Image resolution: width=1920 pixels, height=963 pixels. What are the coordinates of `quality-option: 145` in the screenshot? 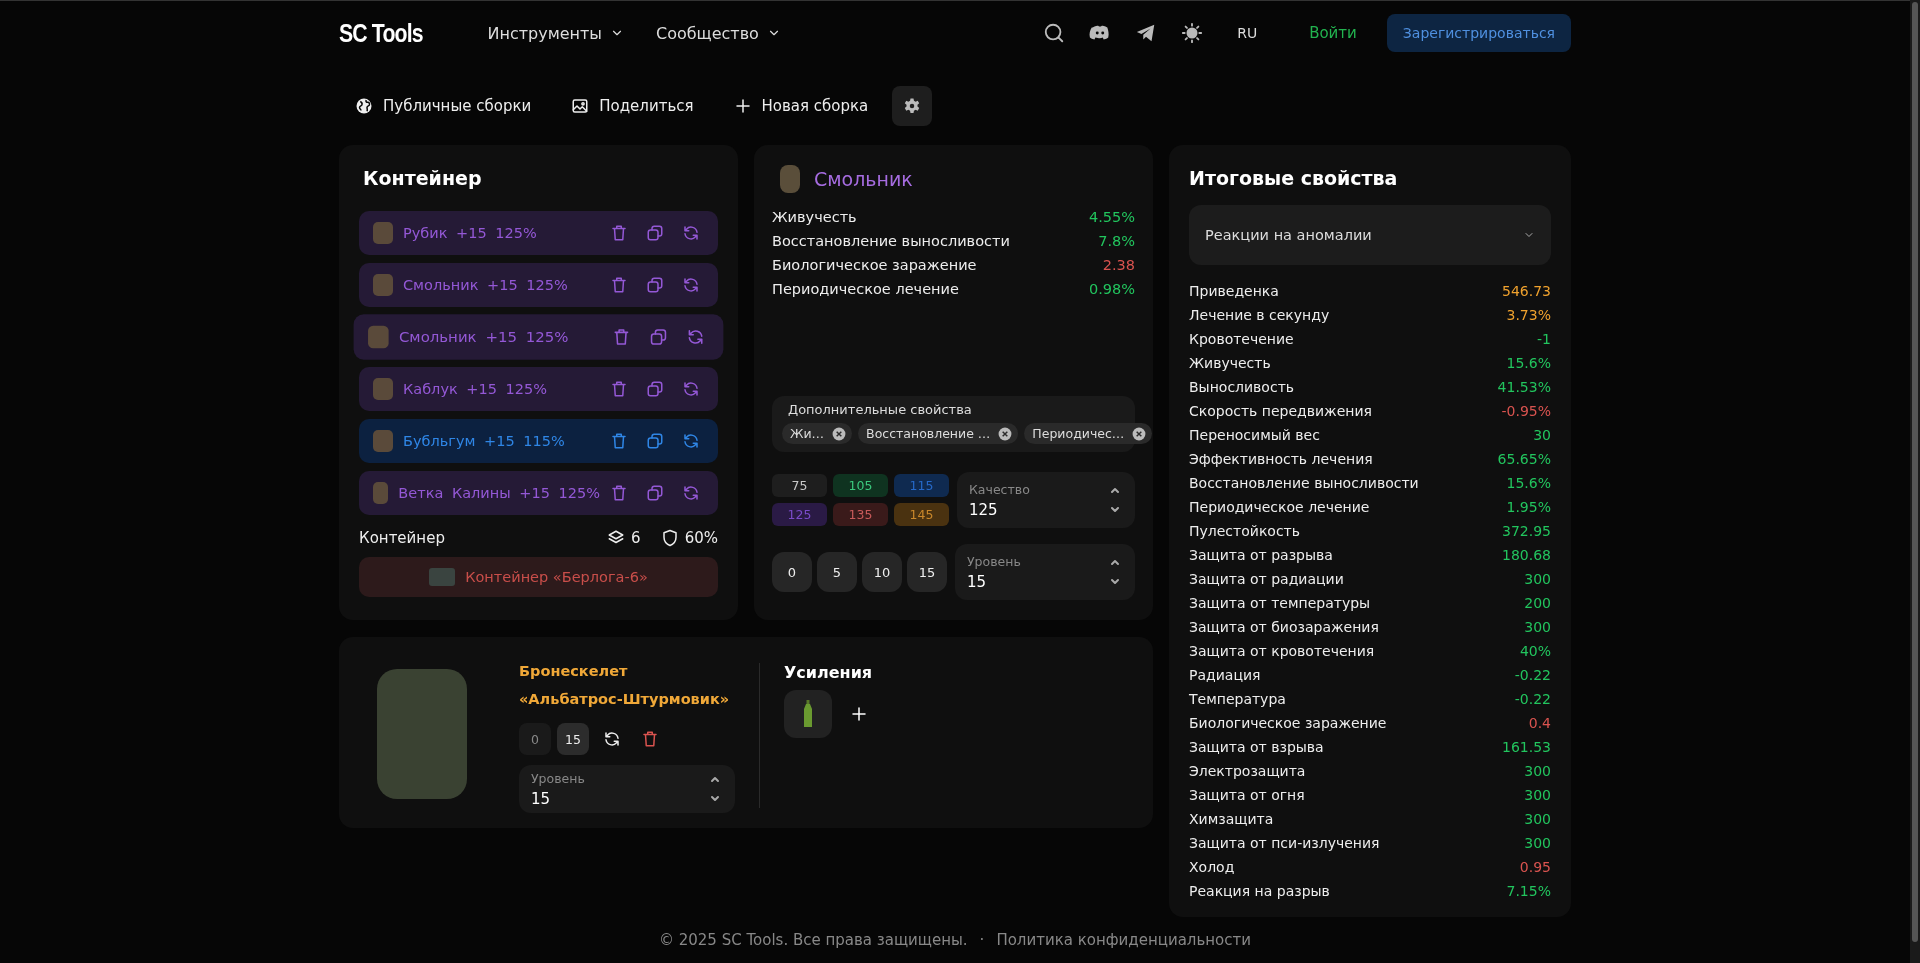 It's located at (921, 514).